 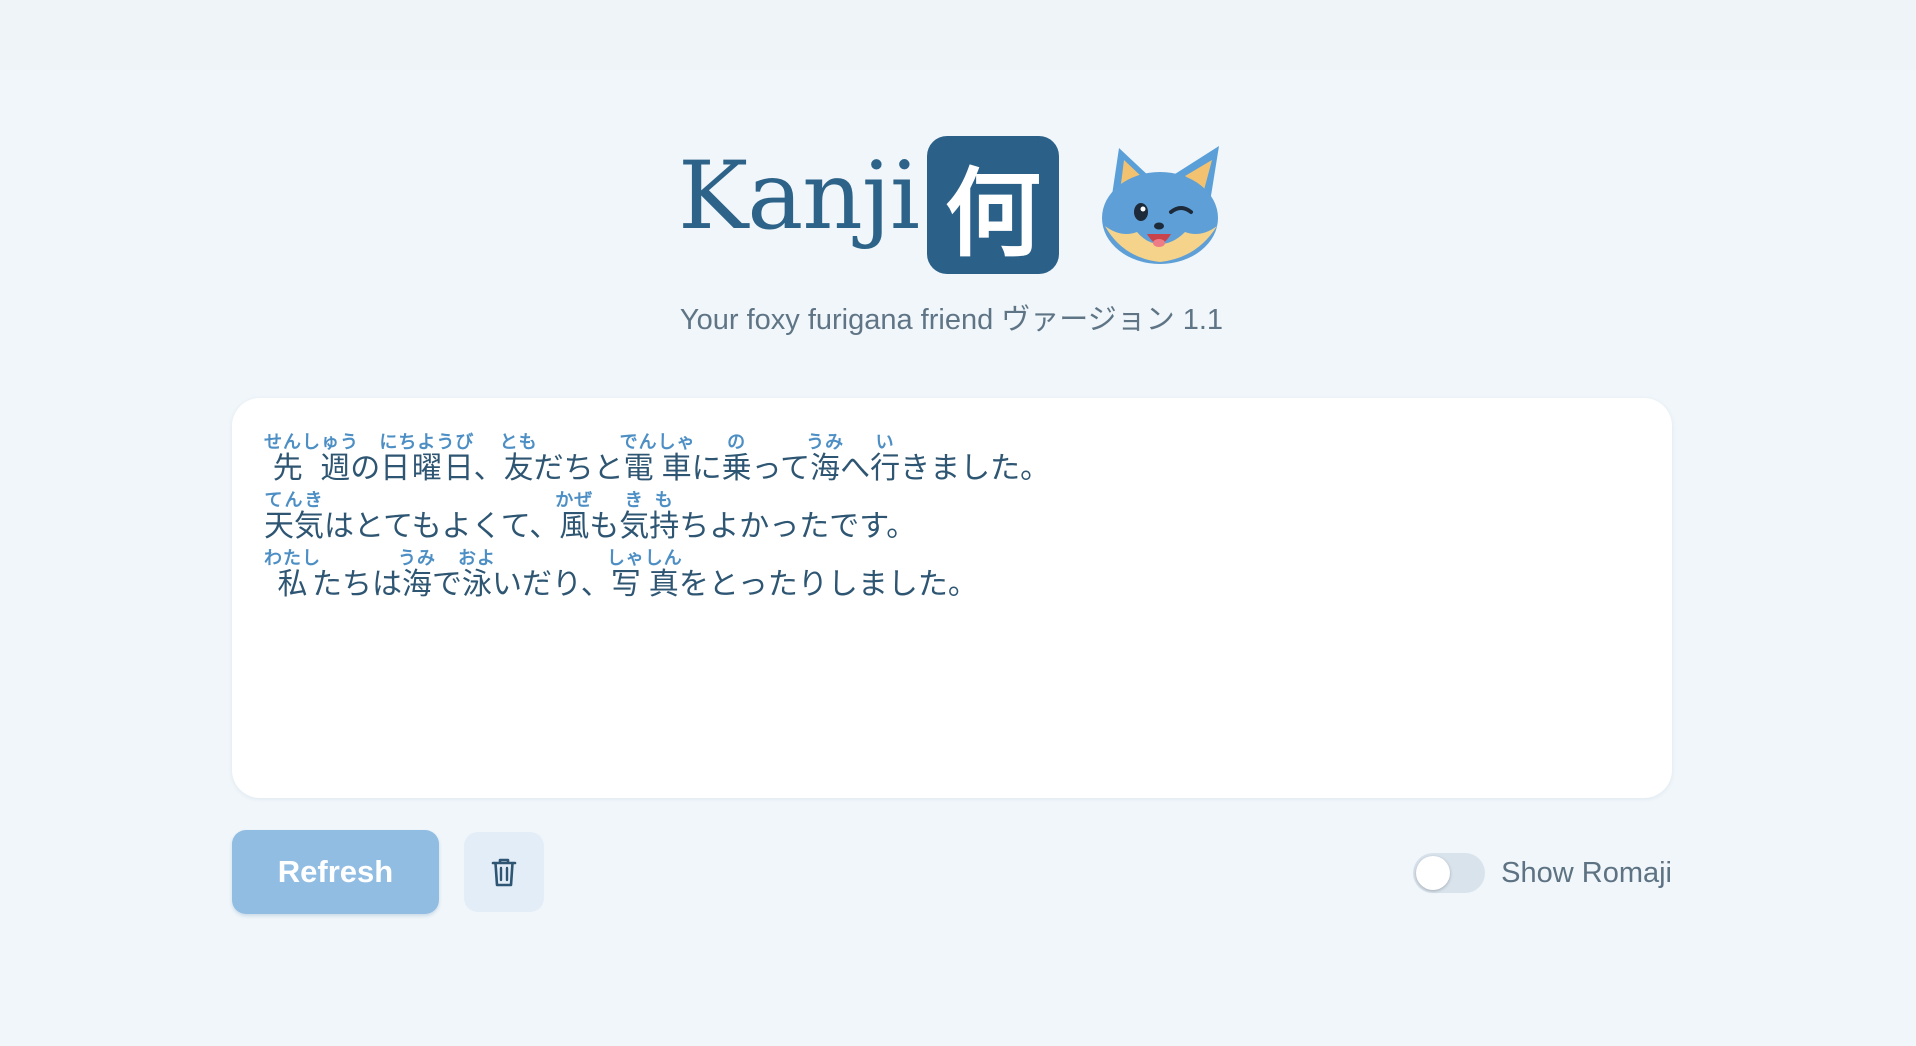 I want to click on furigana-word: 電車でんしゃ, so click(x=658, y=459).